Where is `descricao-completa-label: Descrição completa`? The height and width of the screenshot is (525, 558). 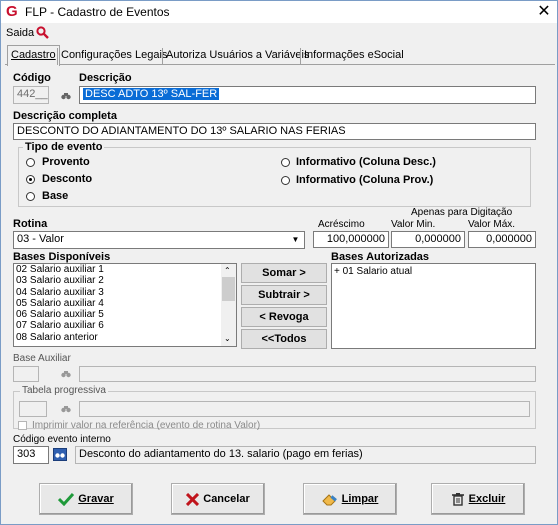
descricao-completa-label: Descrição completa is located at coordinates (65, 116).